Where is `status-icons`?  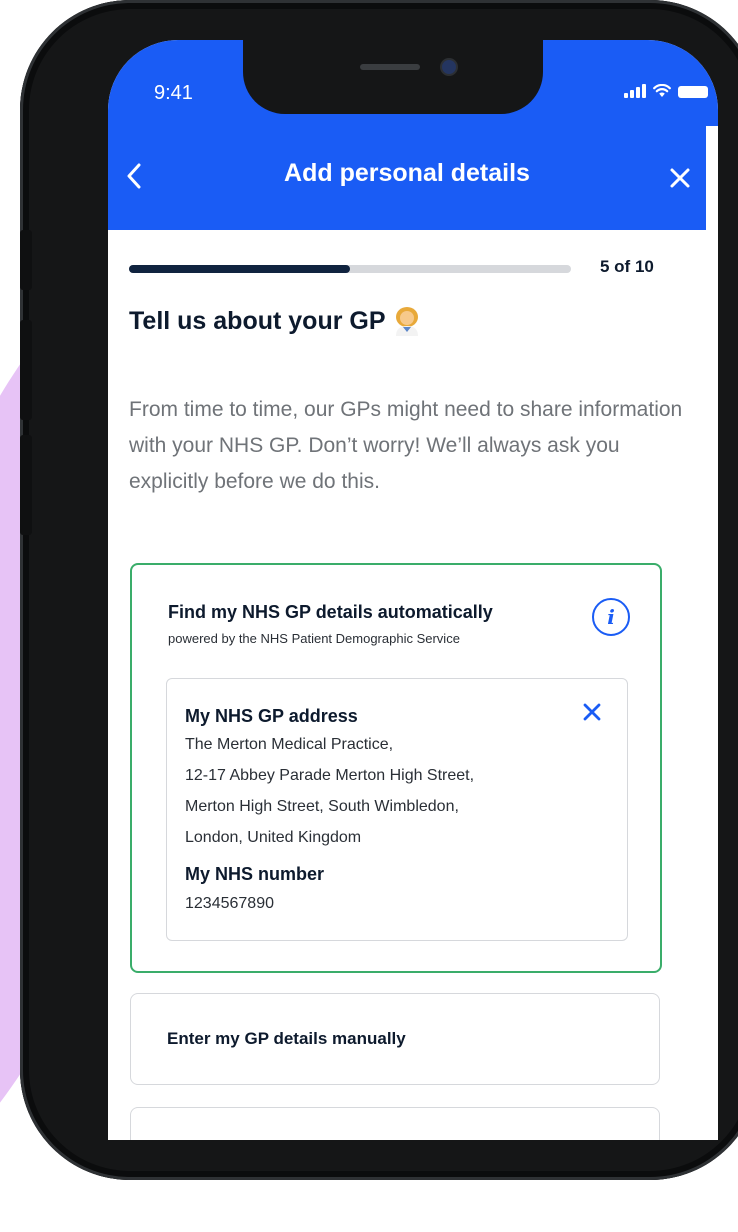
status-icons is located at coordinates (666, 91).